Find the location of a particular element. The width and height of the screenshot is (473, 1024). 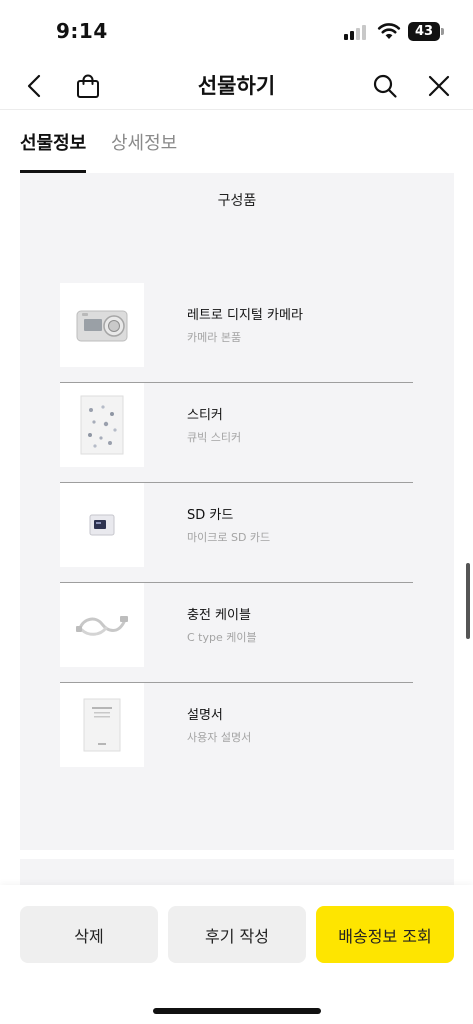

status-time: 9:14 is located at coordinates (82, 31).